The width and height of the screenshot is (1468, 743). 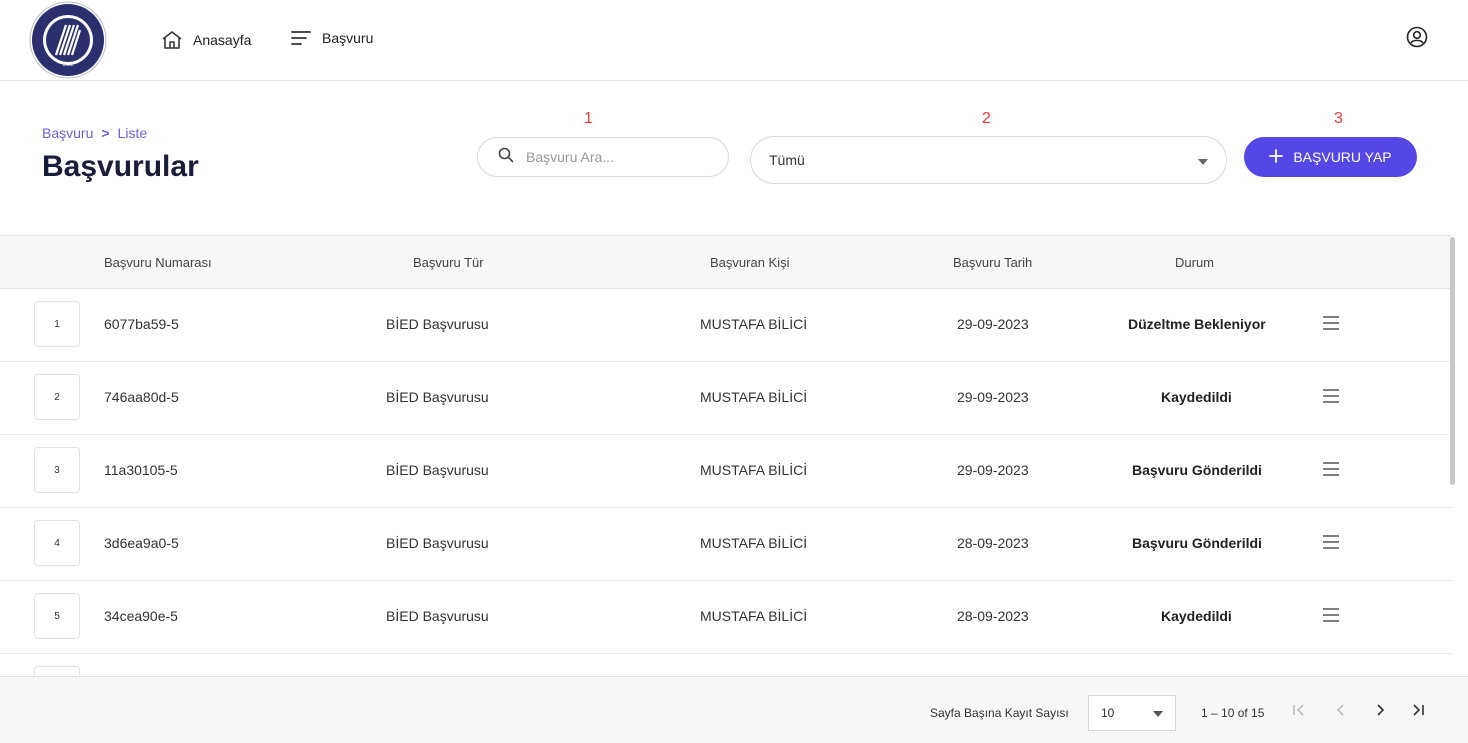 I want to click on prev-page-icon, so click(x=1341, y=712).